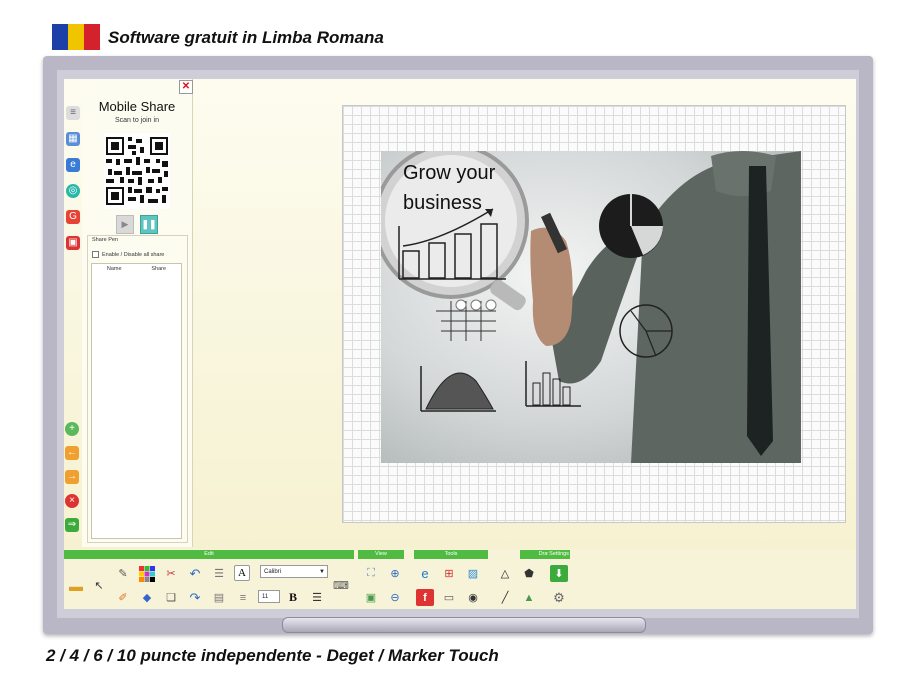 The image size is (900, 700). Describe the element at coordinates (341, 585) in the screenshot. I see `keyboard-icon: ⌨` at that location.